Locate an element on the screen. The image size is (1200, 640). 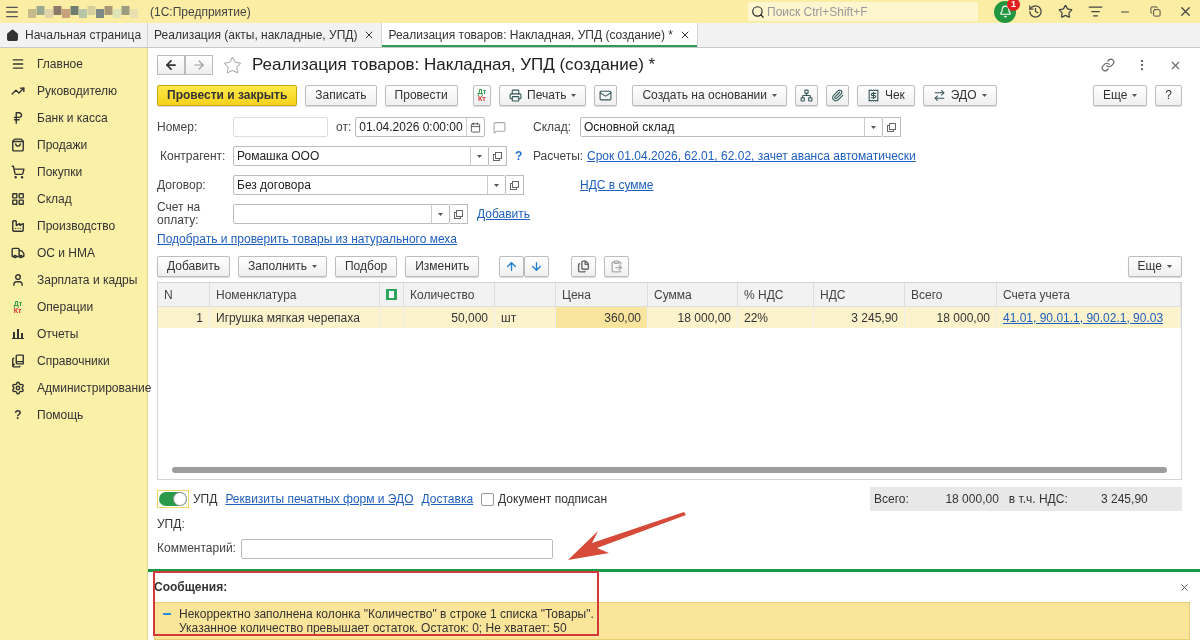
warehouse-field: Основной склад is located at coordinates (731, 127).